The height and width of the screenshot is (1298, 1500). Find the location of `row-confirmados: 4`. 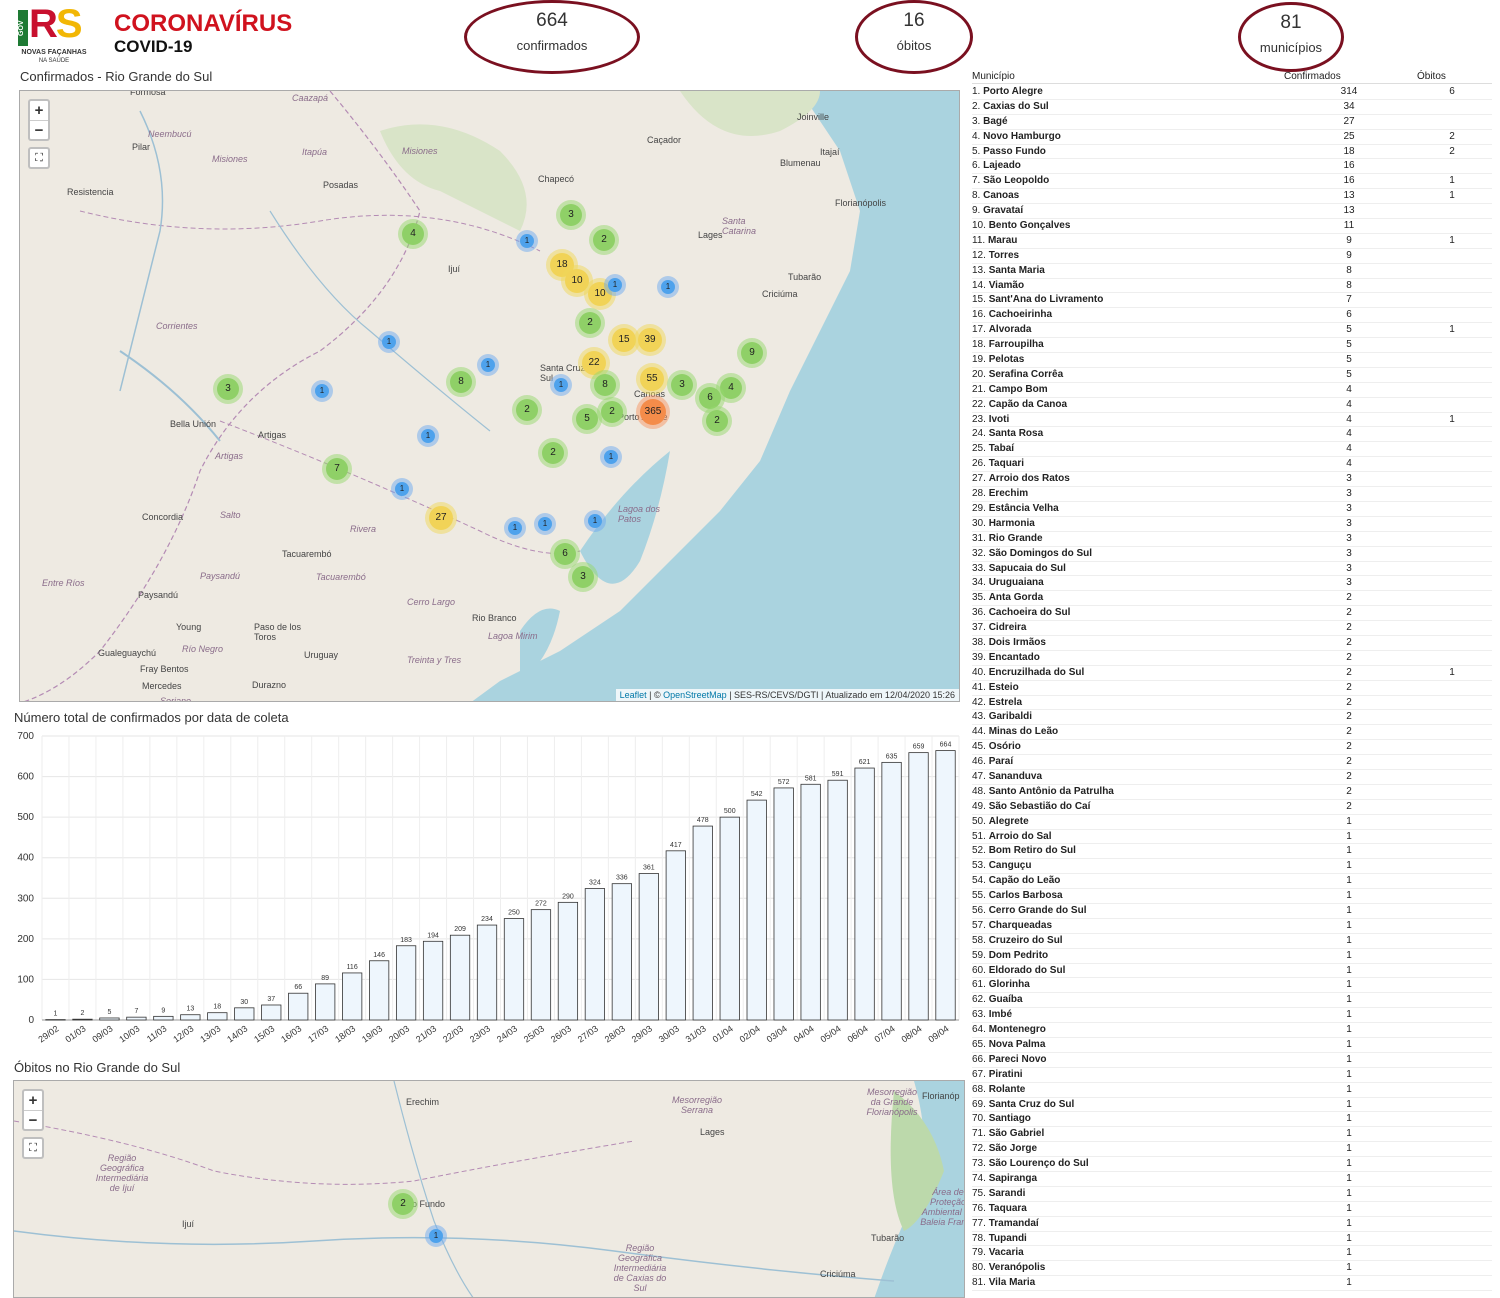

row-confirmados: 4 is located at coordinates (1349, 449).